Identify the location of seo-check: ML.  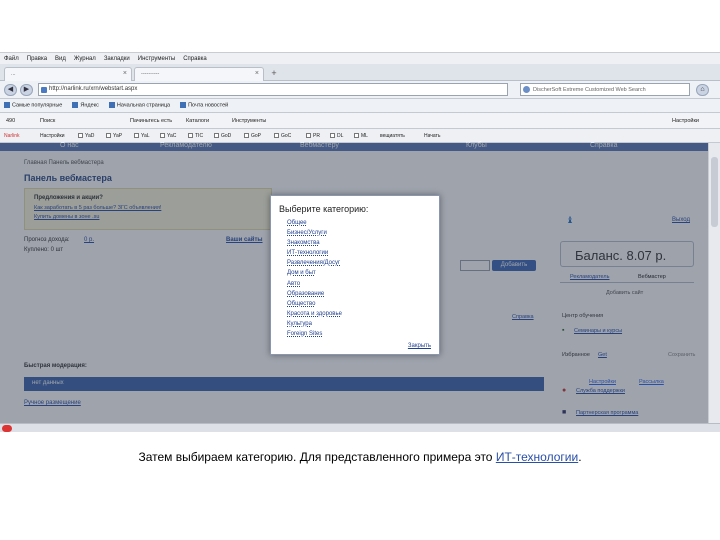
(361, 136).